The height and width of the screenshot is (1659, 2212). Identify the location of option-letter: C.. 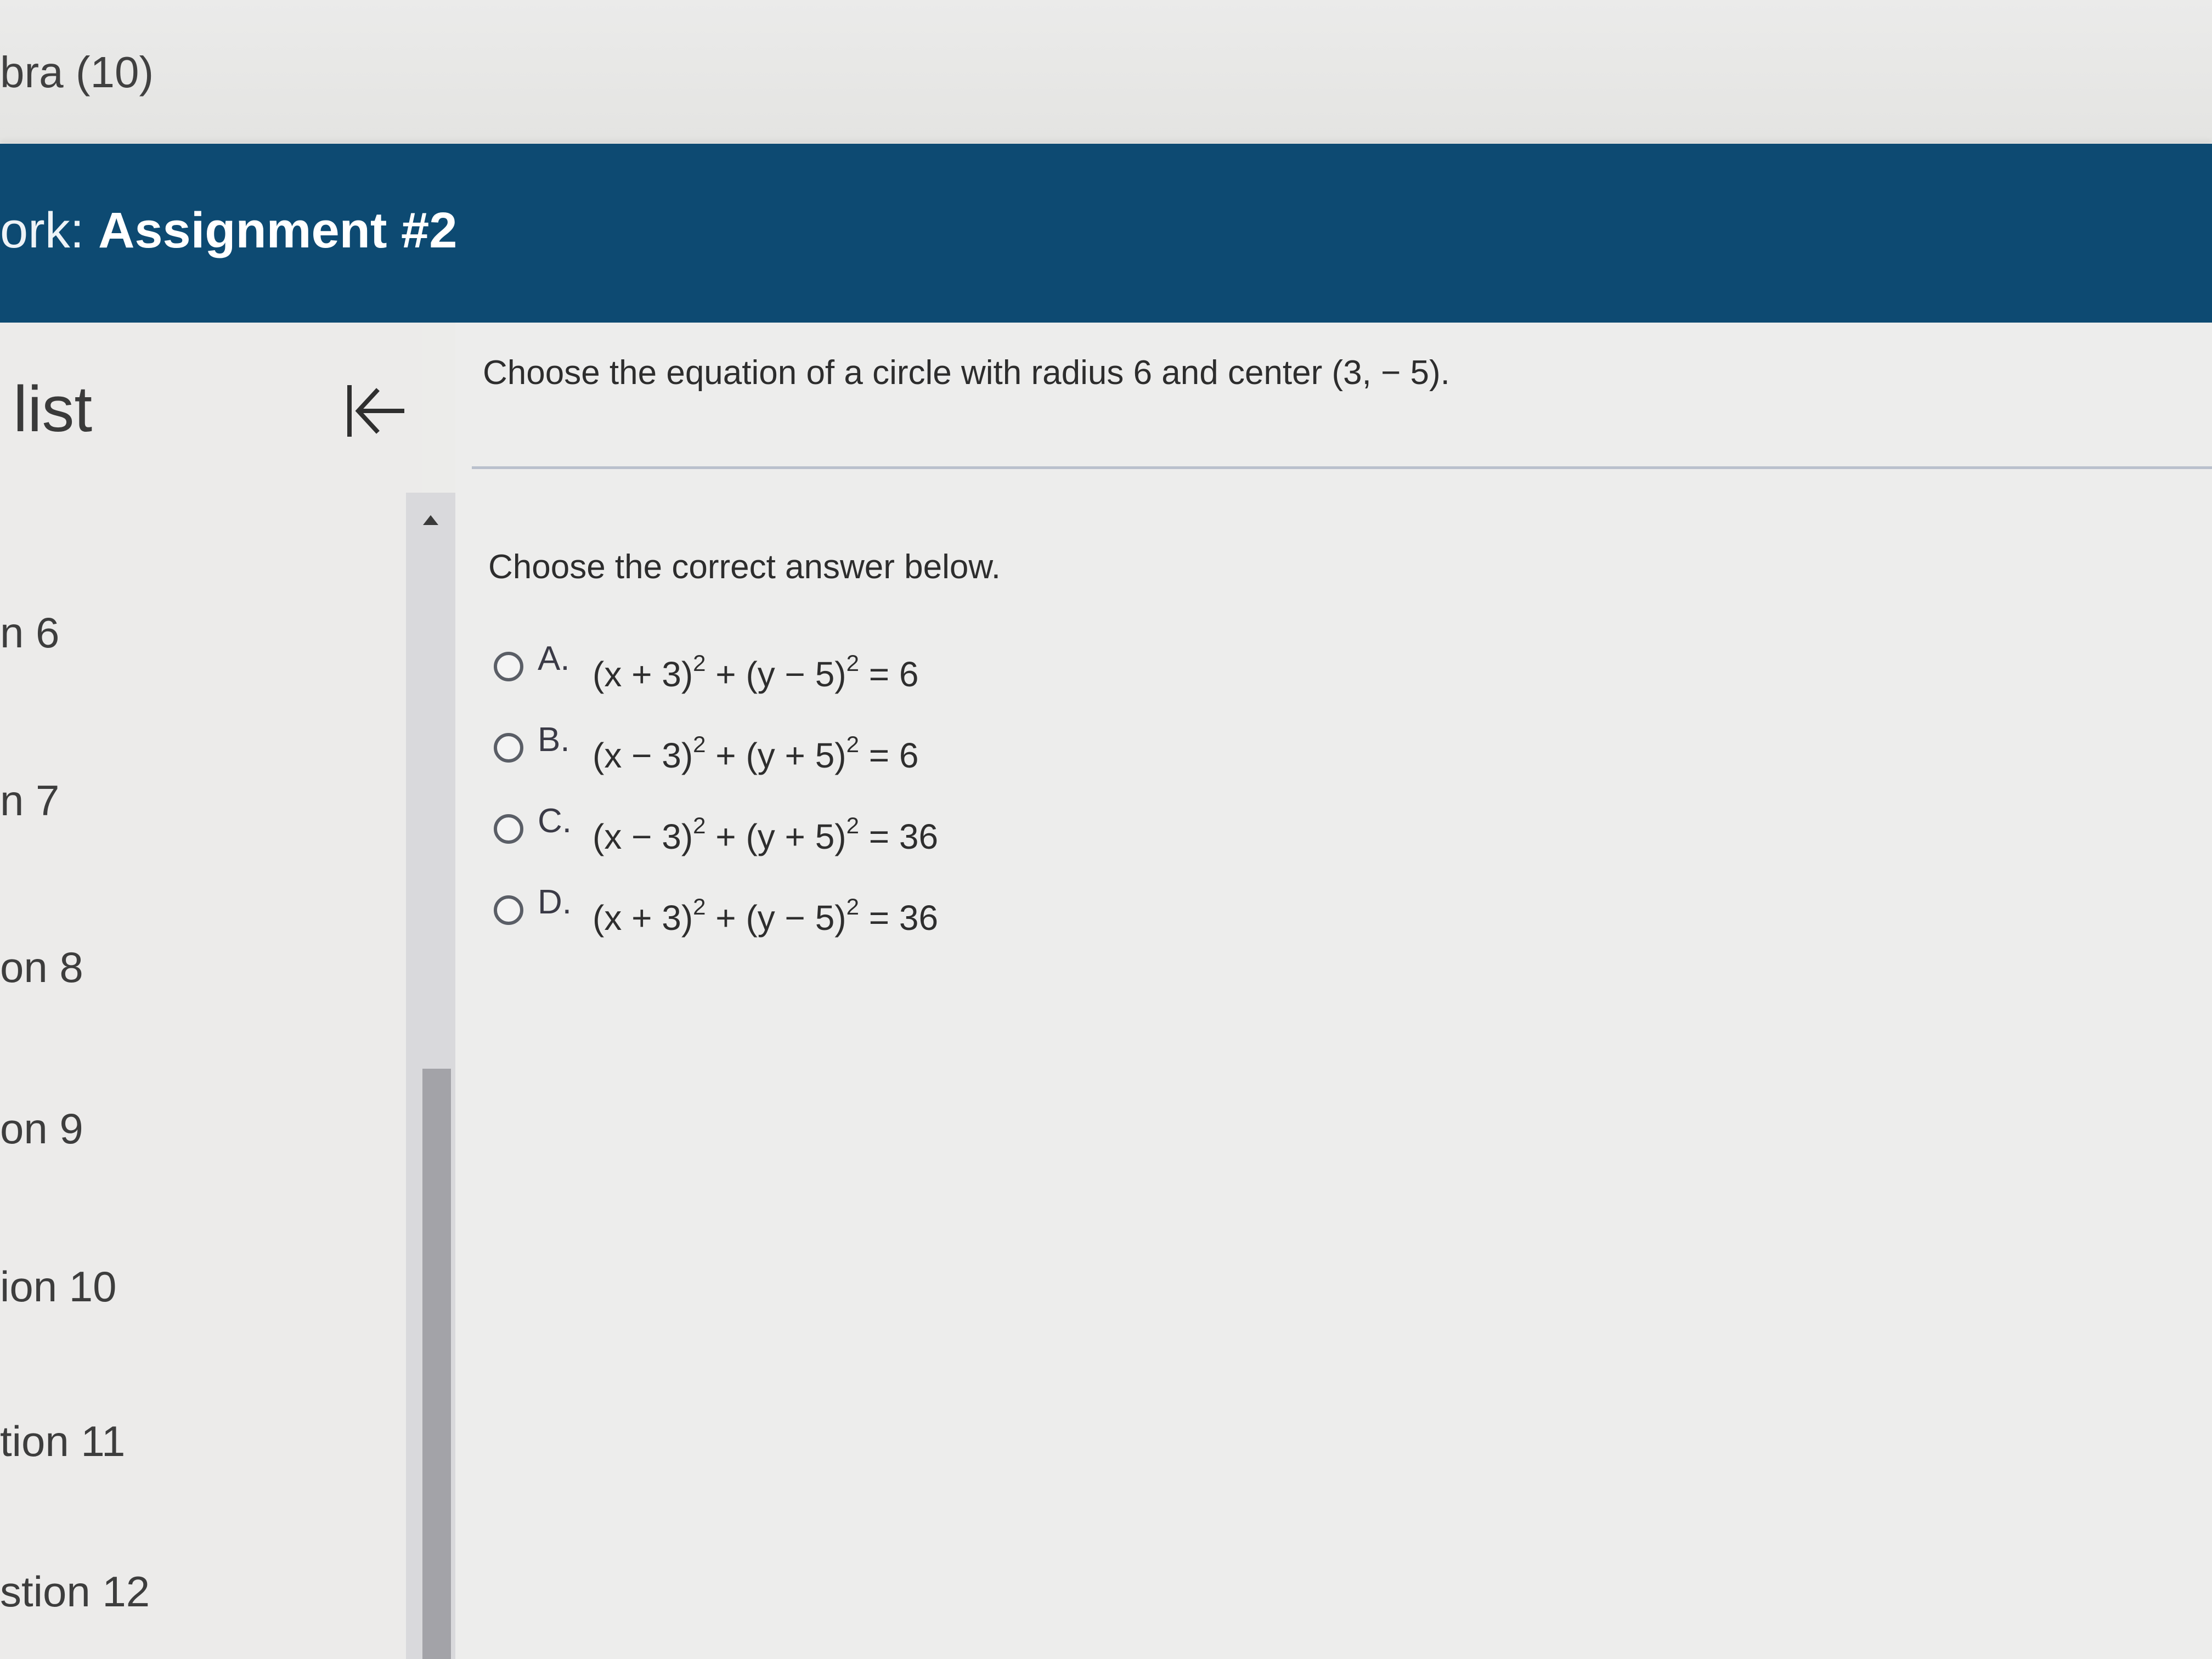
(555, 821).